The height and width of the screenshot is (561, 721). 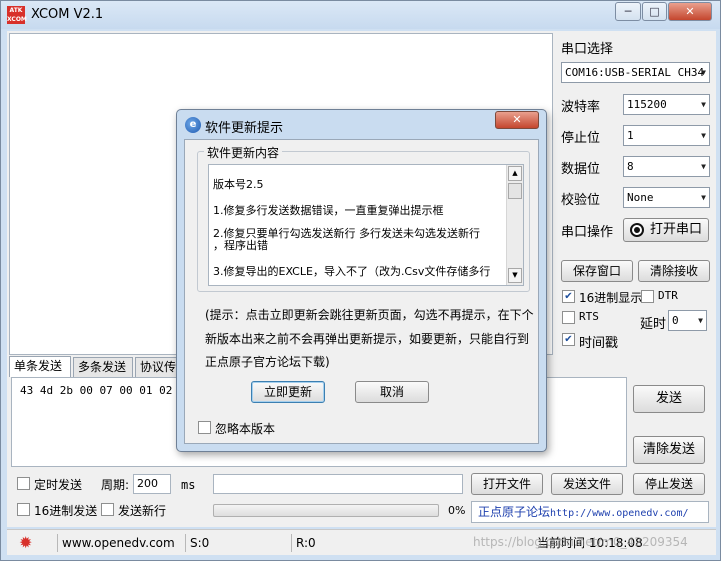 I want to click on tab-single-send: 单条发送, so click(x=40, y=366).